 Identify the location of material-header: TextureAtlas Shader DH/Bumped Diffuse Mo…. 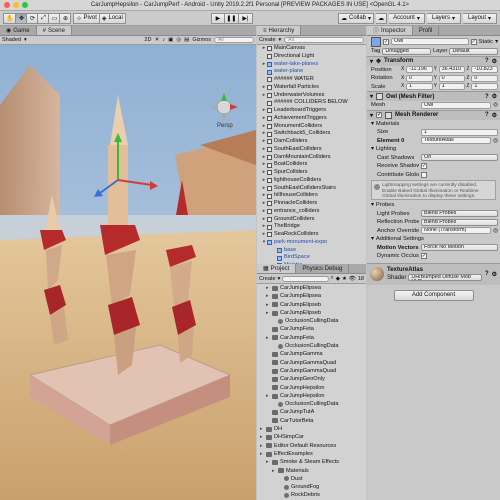
(433, 273).